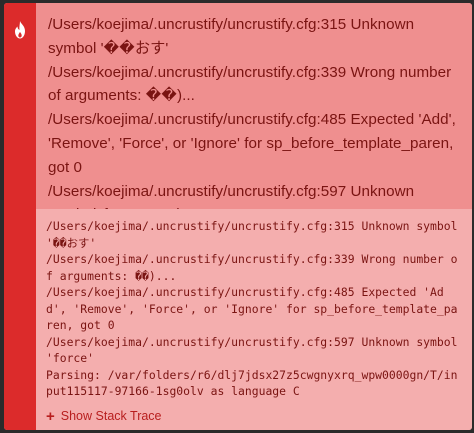  I want to click on show-stack-trace-label: Show Stack Trace, so click(111, 416).